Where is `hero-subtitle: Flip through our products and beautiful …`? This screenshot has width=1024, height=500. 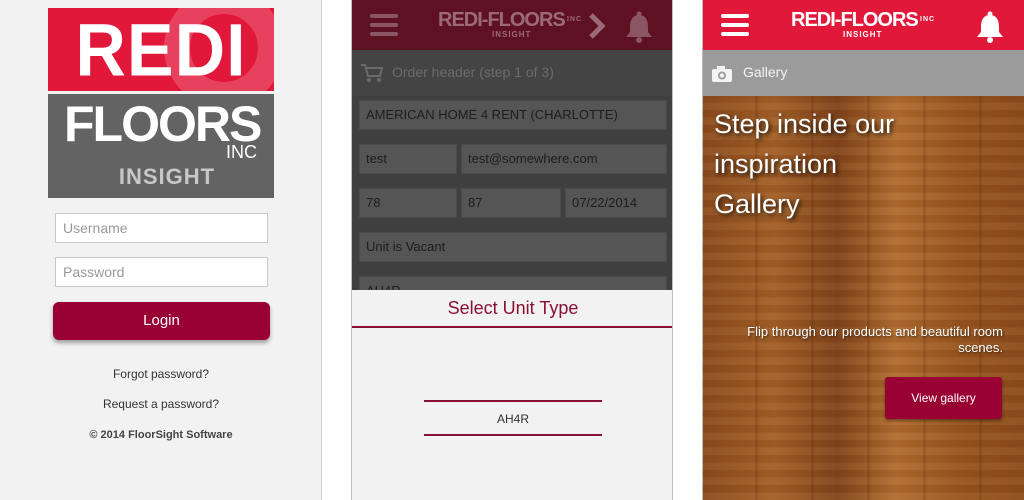
hero-subtitle: Flip through our products and beautiful … is located at coordinates (875, 339).